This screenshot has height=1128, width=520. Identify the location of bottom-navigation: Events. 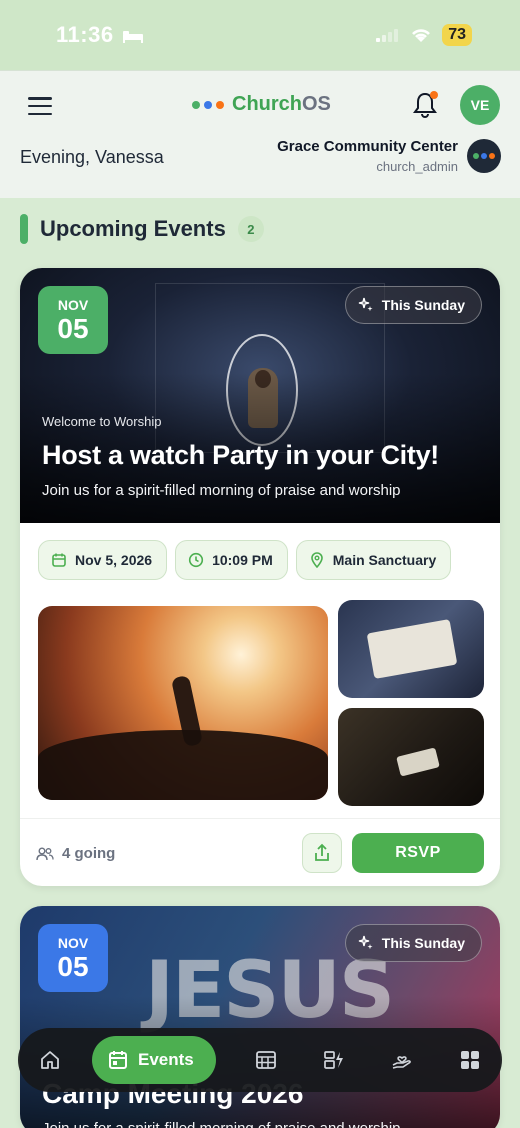
(260, 1060).